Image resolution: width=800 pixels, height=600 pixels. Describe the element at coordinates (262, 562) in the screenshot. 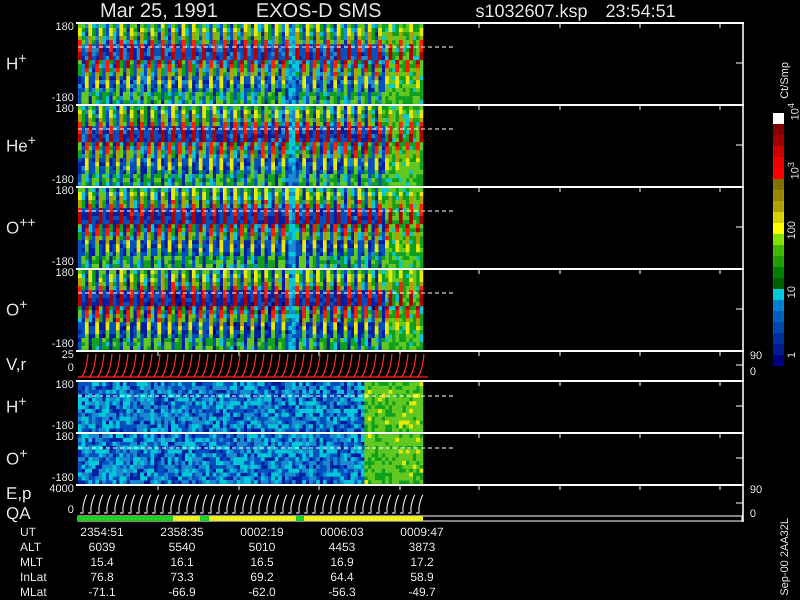

I see `table-cell-text: 16.5` at that location.